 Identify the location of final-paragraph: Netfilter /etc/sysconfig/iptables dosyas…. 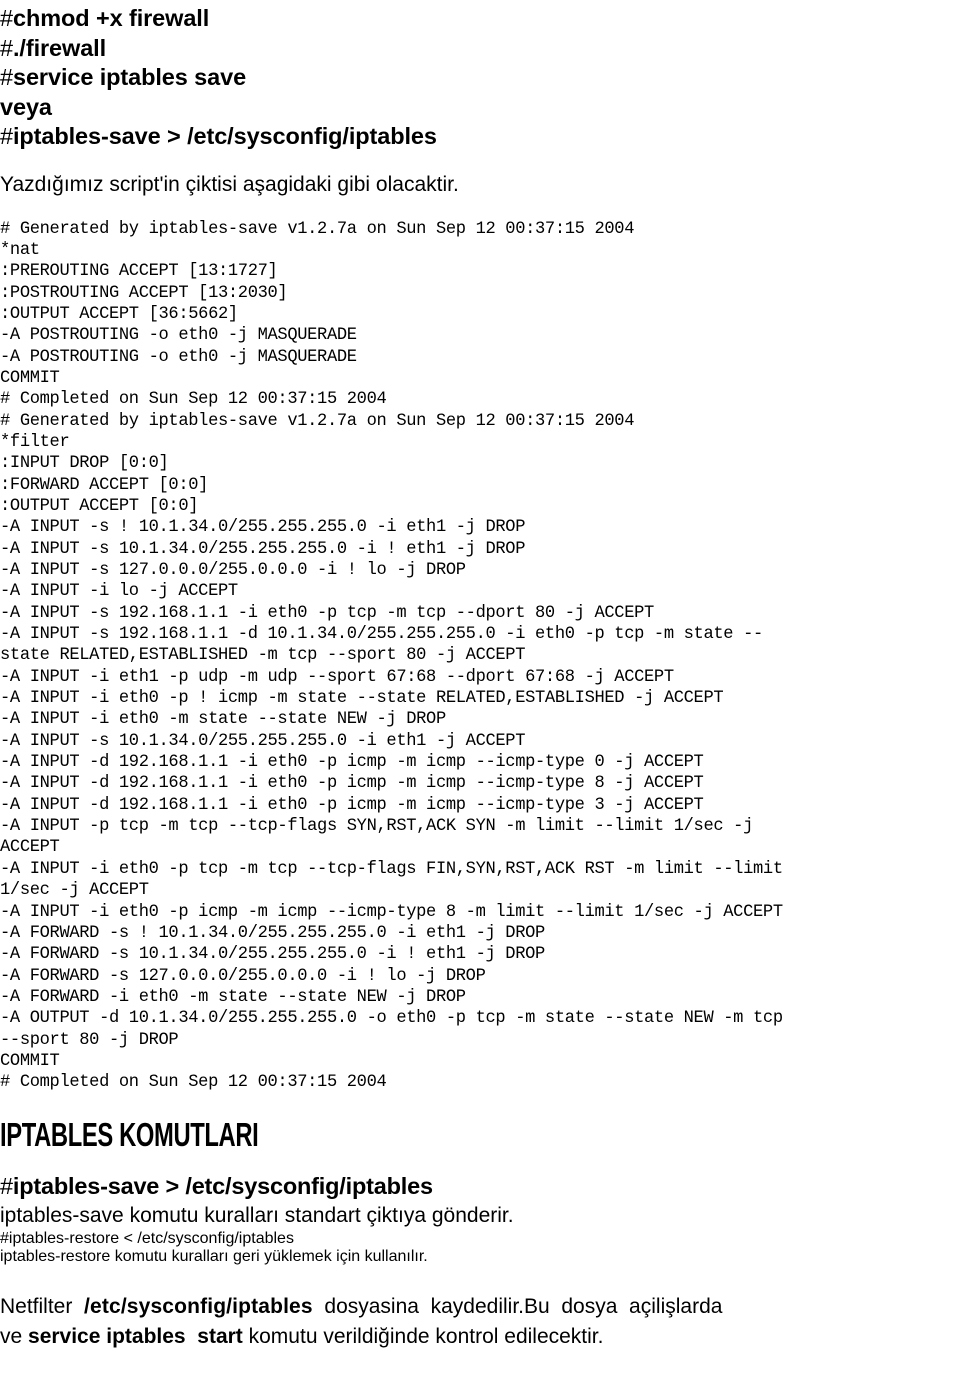
(480, 1322).